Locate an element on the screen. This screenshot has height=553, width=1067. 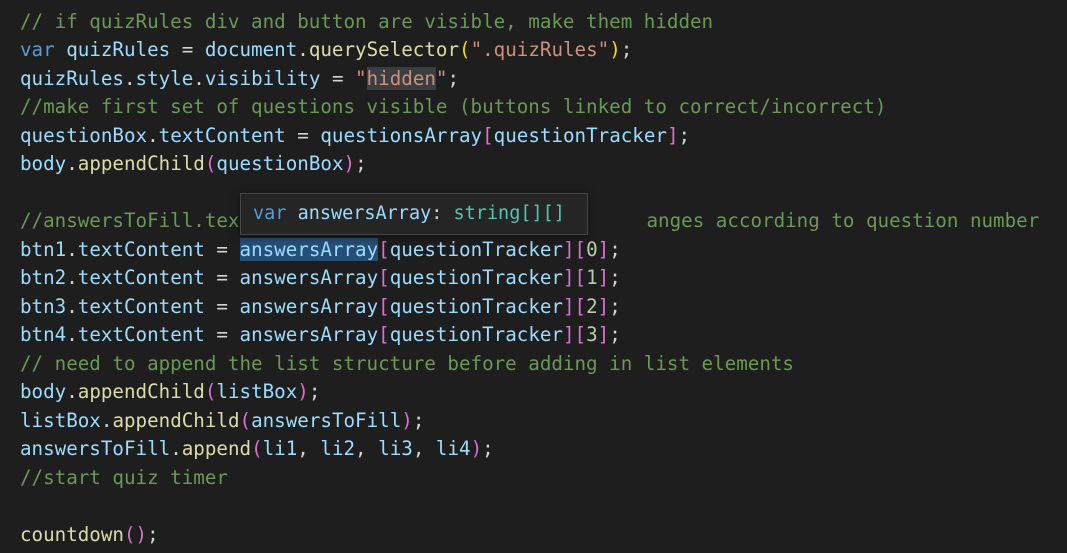
number-literal: 3 is located at coordinates (592, 334).